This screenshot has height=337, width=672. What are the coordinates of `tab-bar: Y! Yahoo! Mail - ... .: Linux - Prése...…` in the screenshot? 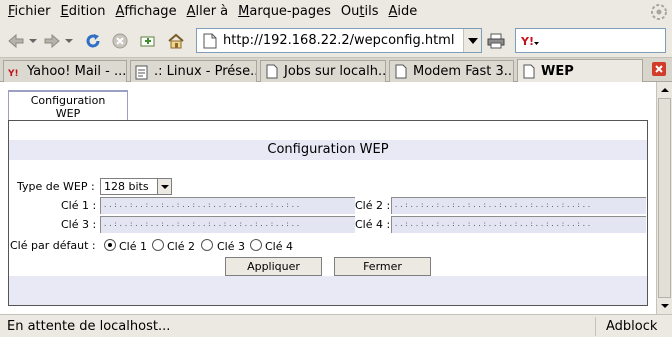 It's located at (336, 70).